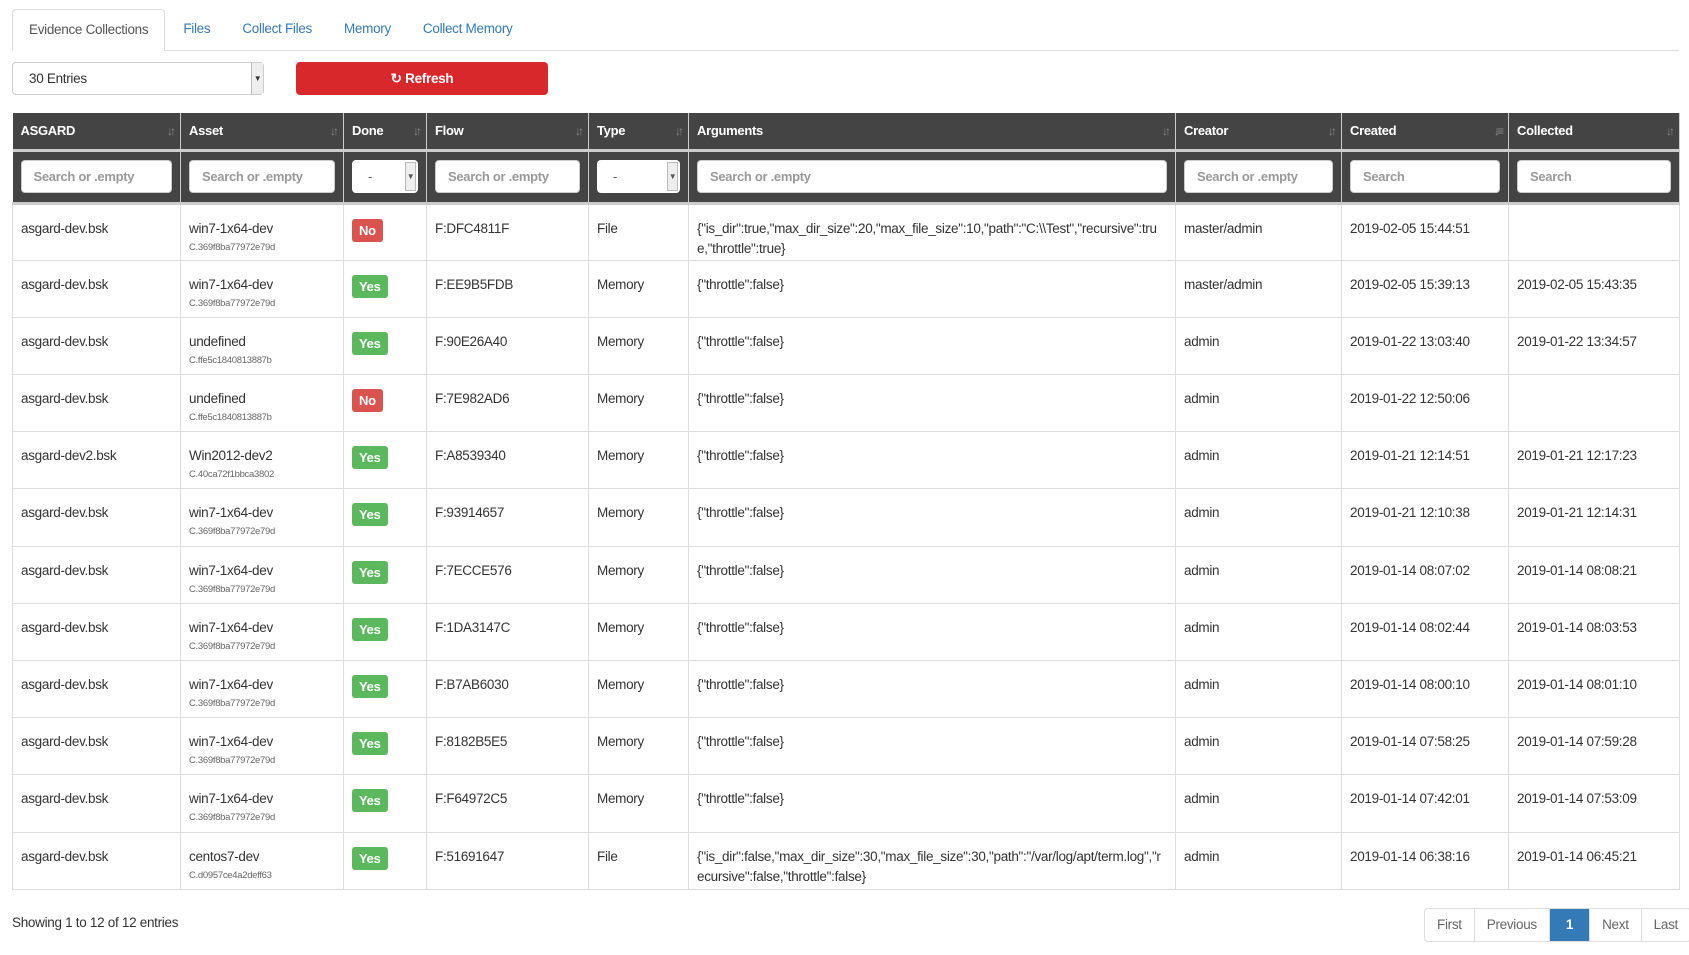 This screenshot has height=955, width=1689. Describe the element at coordinates (1616, 925) in the screenshot. I see `page-next: Next` at that location.